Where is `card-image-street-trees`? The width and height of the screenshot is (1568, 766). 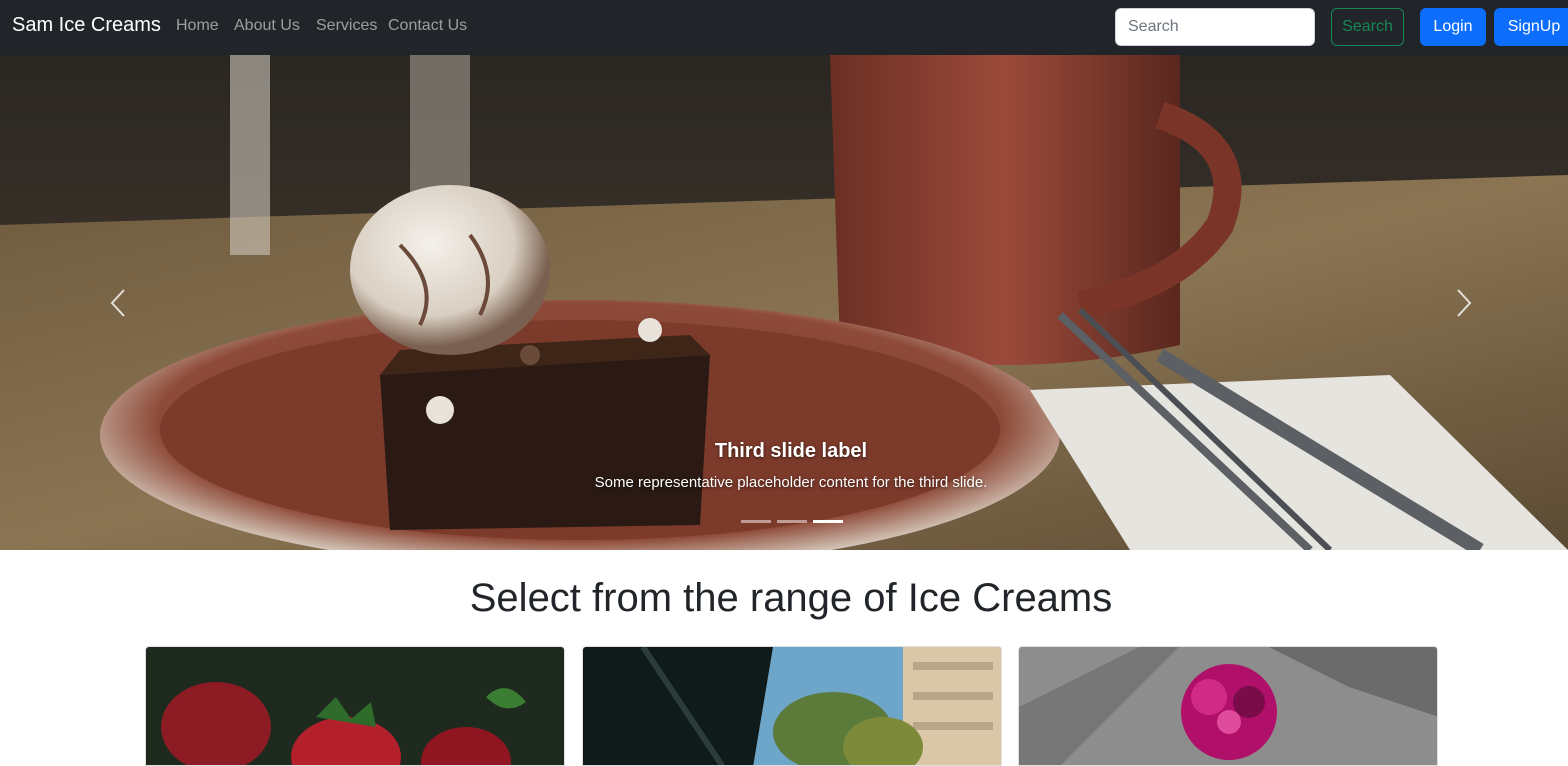
card-image-street-trees is located at coordinates (792, 706).